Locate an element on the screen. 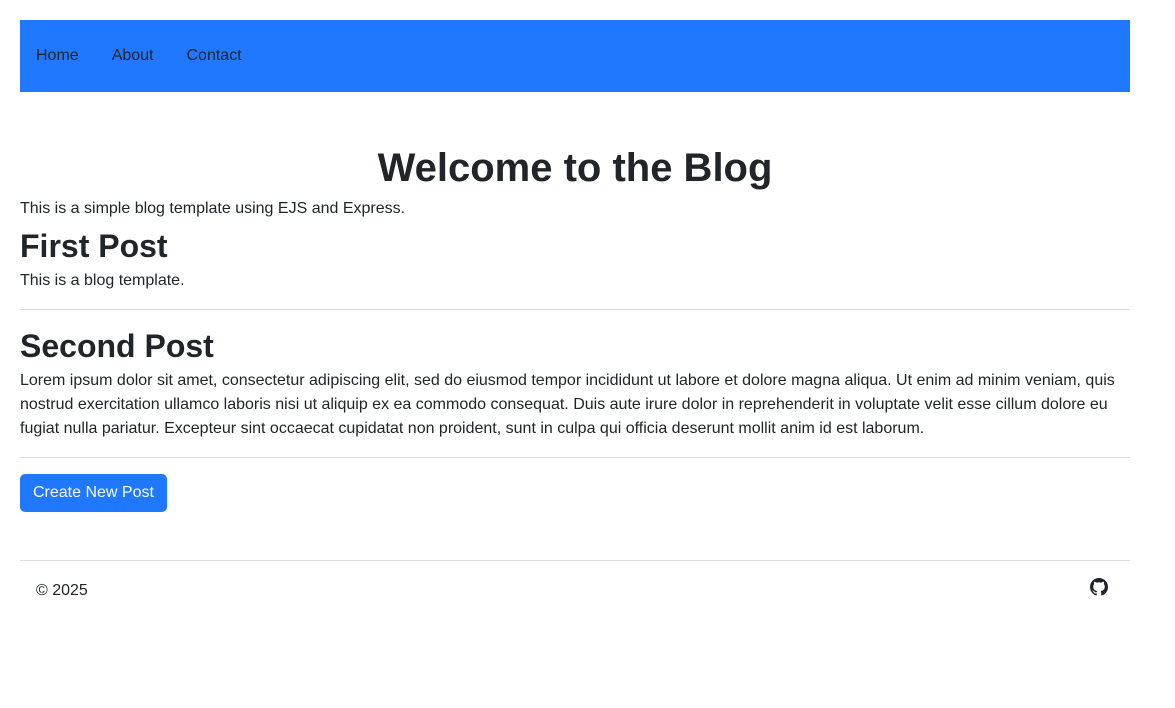 The height and width of the screenshot is (708, 1175). post-title: First Post is located at coordinates (94, 246).